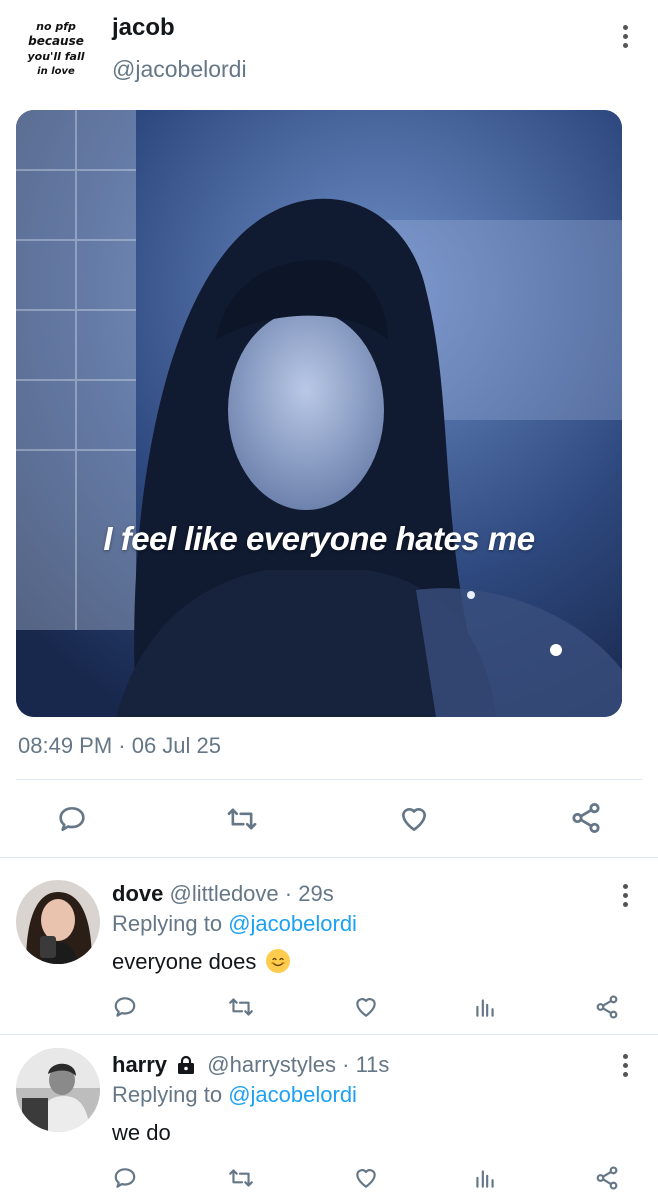 This screenshot has width=658, height=1200. Describe the element at coordinates (141, 1132) in the screenshot. I see `reply-text: we do` at that location.